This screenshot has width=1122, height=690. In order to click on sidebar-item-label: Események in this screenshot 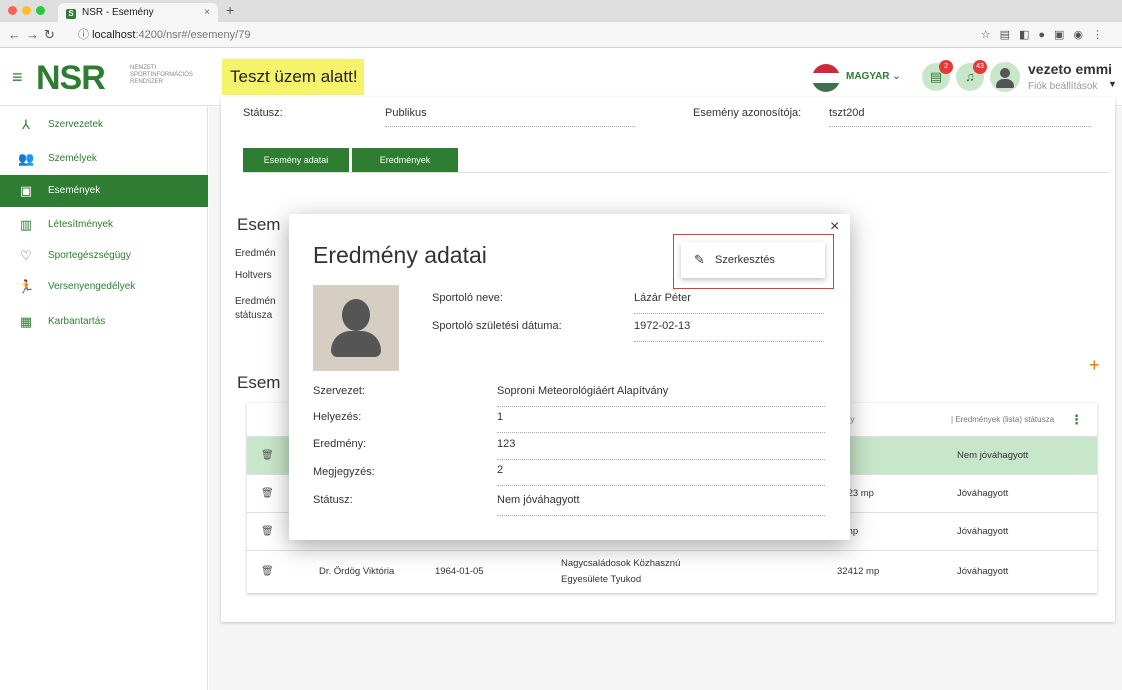, I will do `click(74, 190)`.